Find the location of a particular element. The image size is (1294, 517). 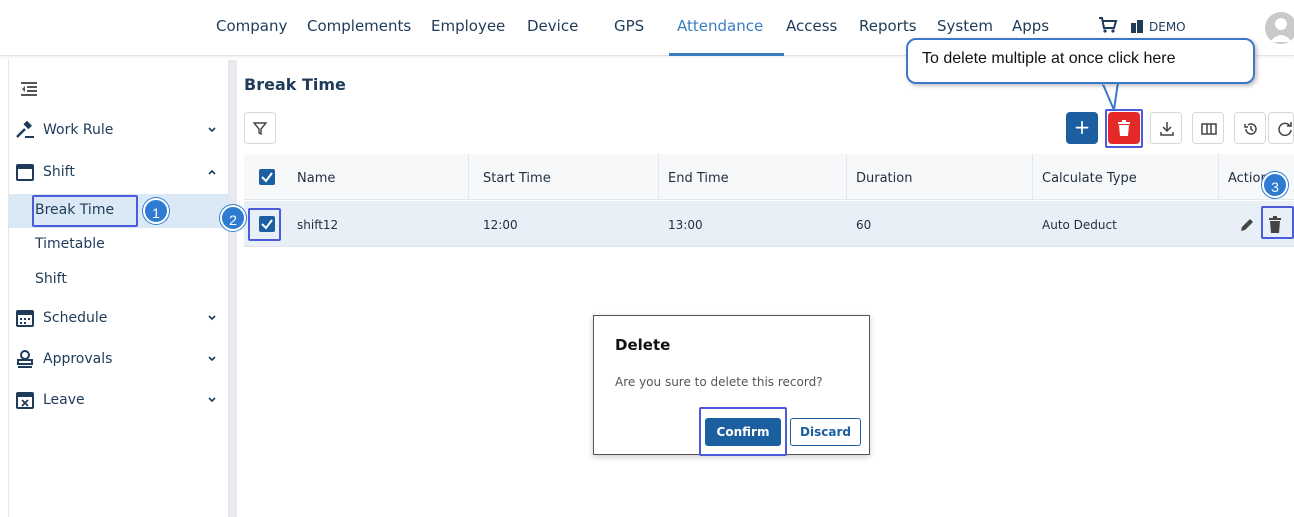

sidebar-item-timetable: Timetable is located at coordinates (119, 245).